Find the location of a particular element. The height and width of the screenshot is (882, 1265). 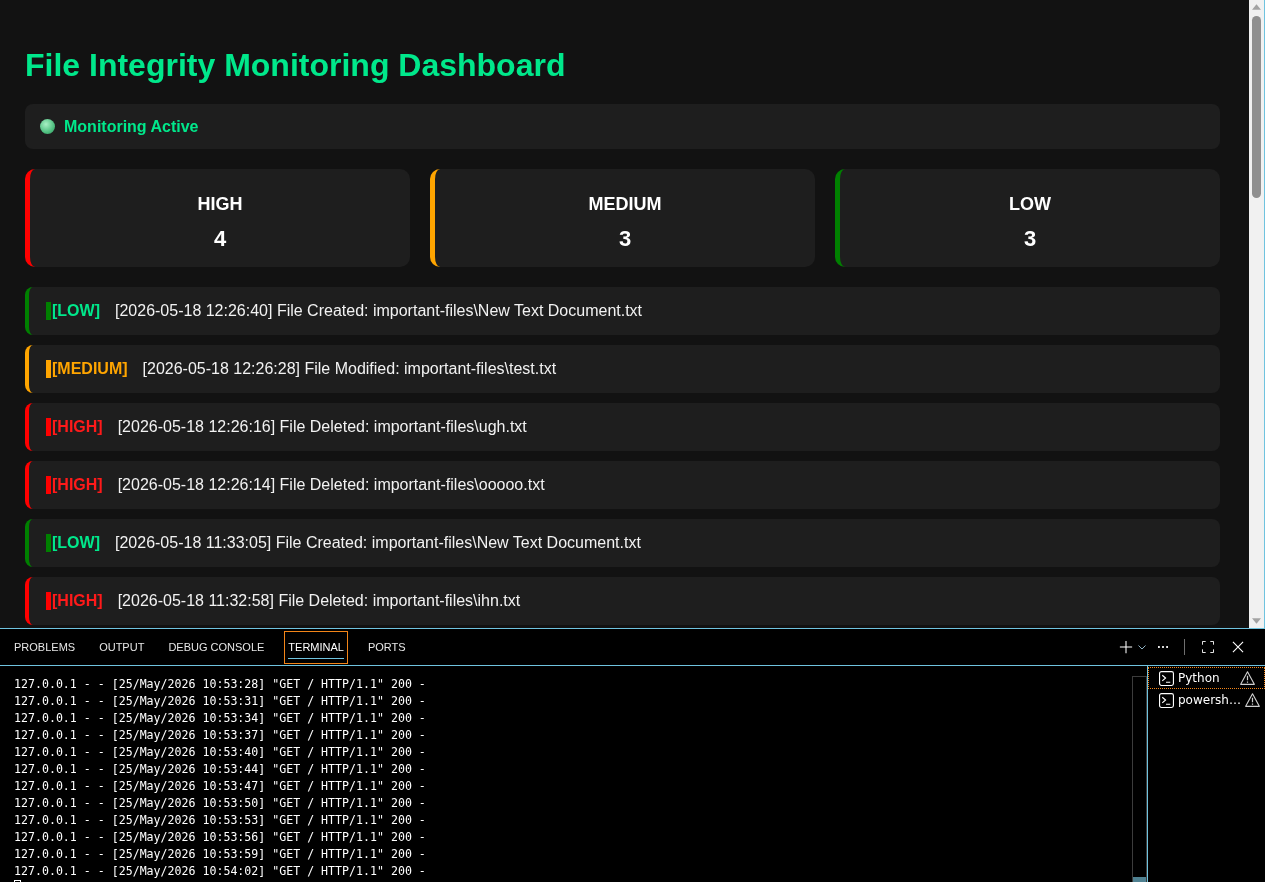

panel-tab: OUTPUT is located at coordinates (122, 647).